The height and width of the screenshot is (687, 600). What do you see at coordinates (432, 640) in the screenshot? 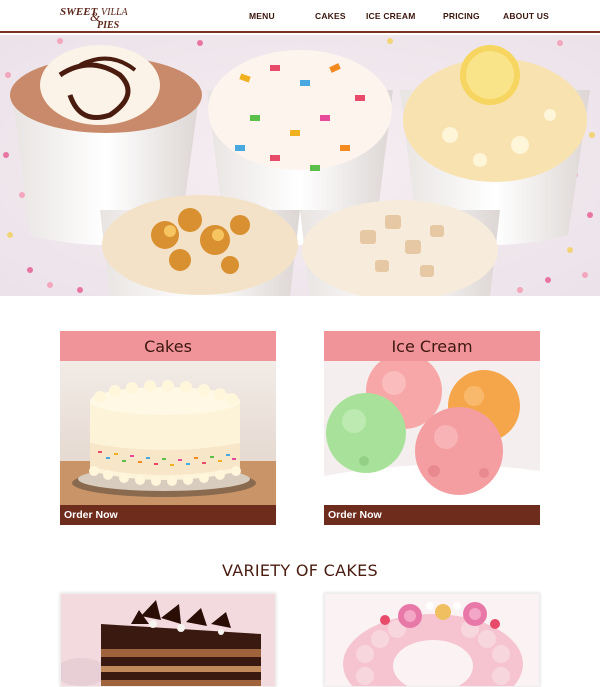
I see `pink-number-cake-image` at bounding box center [432, 640].